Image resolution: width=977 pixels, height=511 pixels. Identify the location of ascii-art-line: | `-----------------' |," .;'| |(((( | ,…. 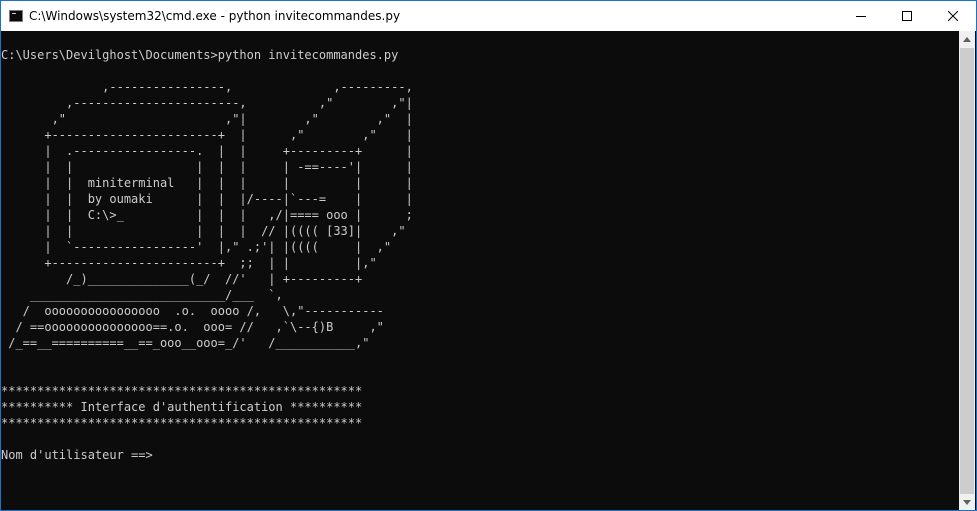
(196, 247).